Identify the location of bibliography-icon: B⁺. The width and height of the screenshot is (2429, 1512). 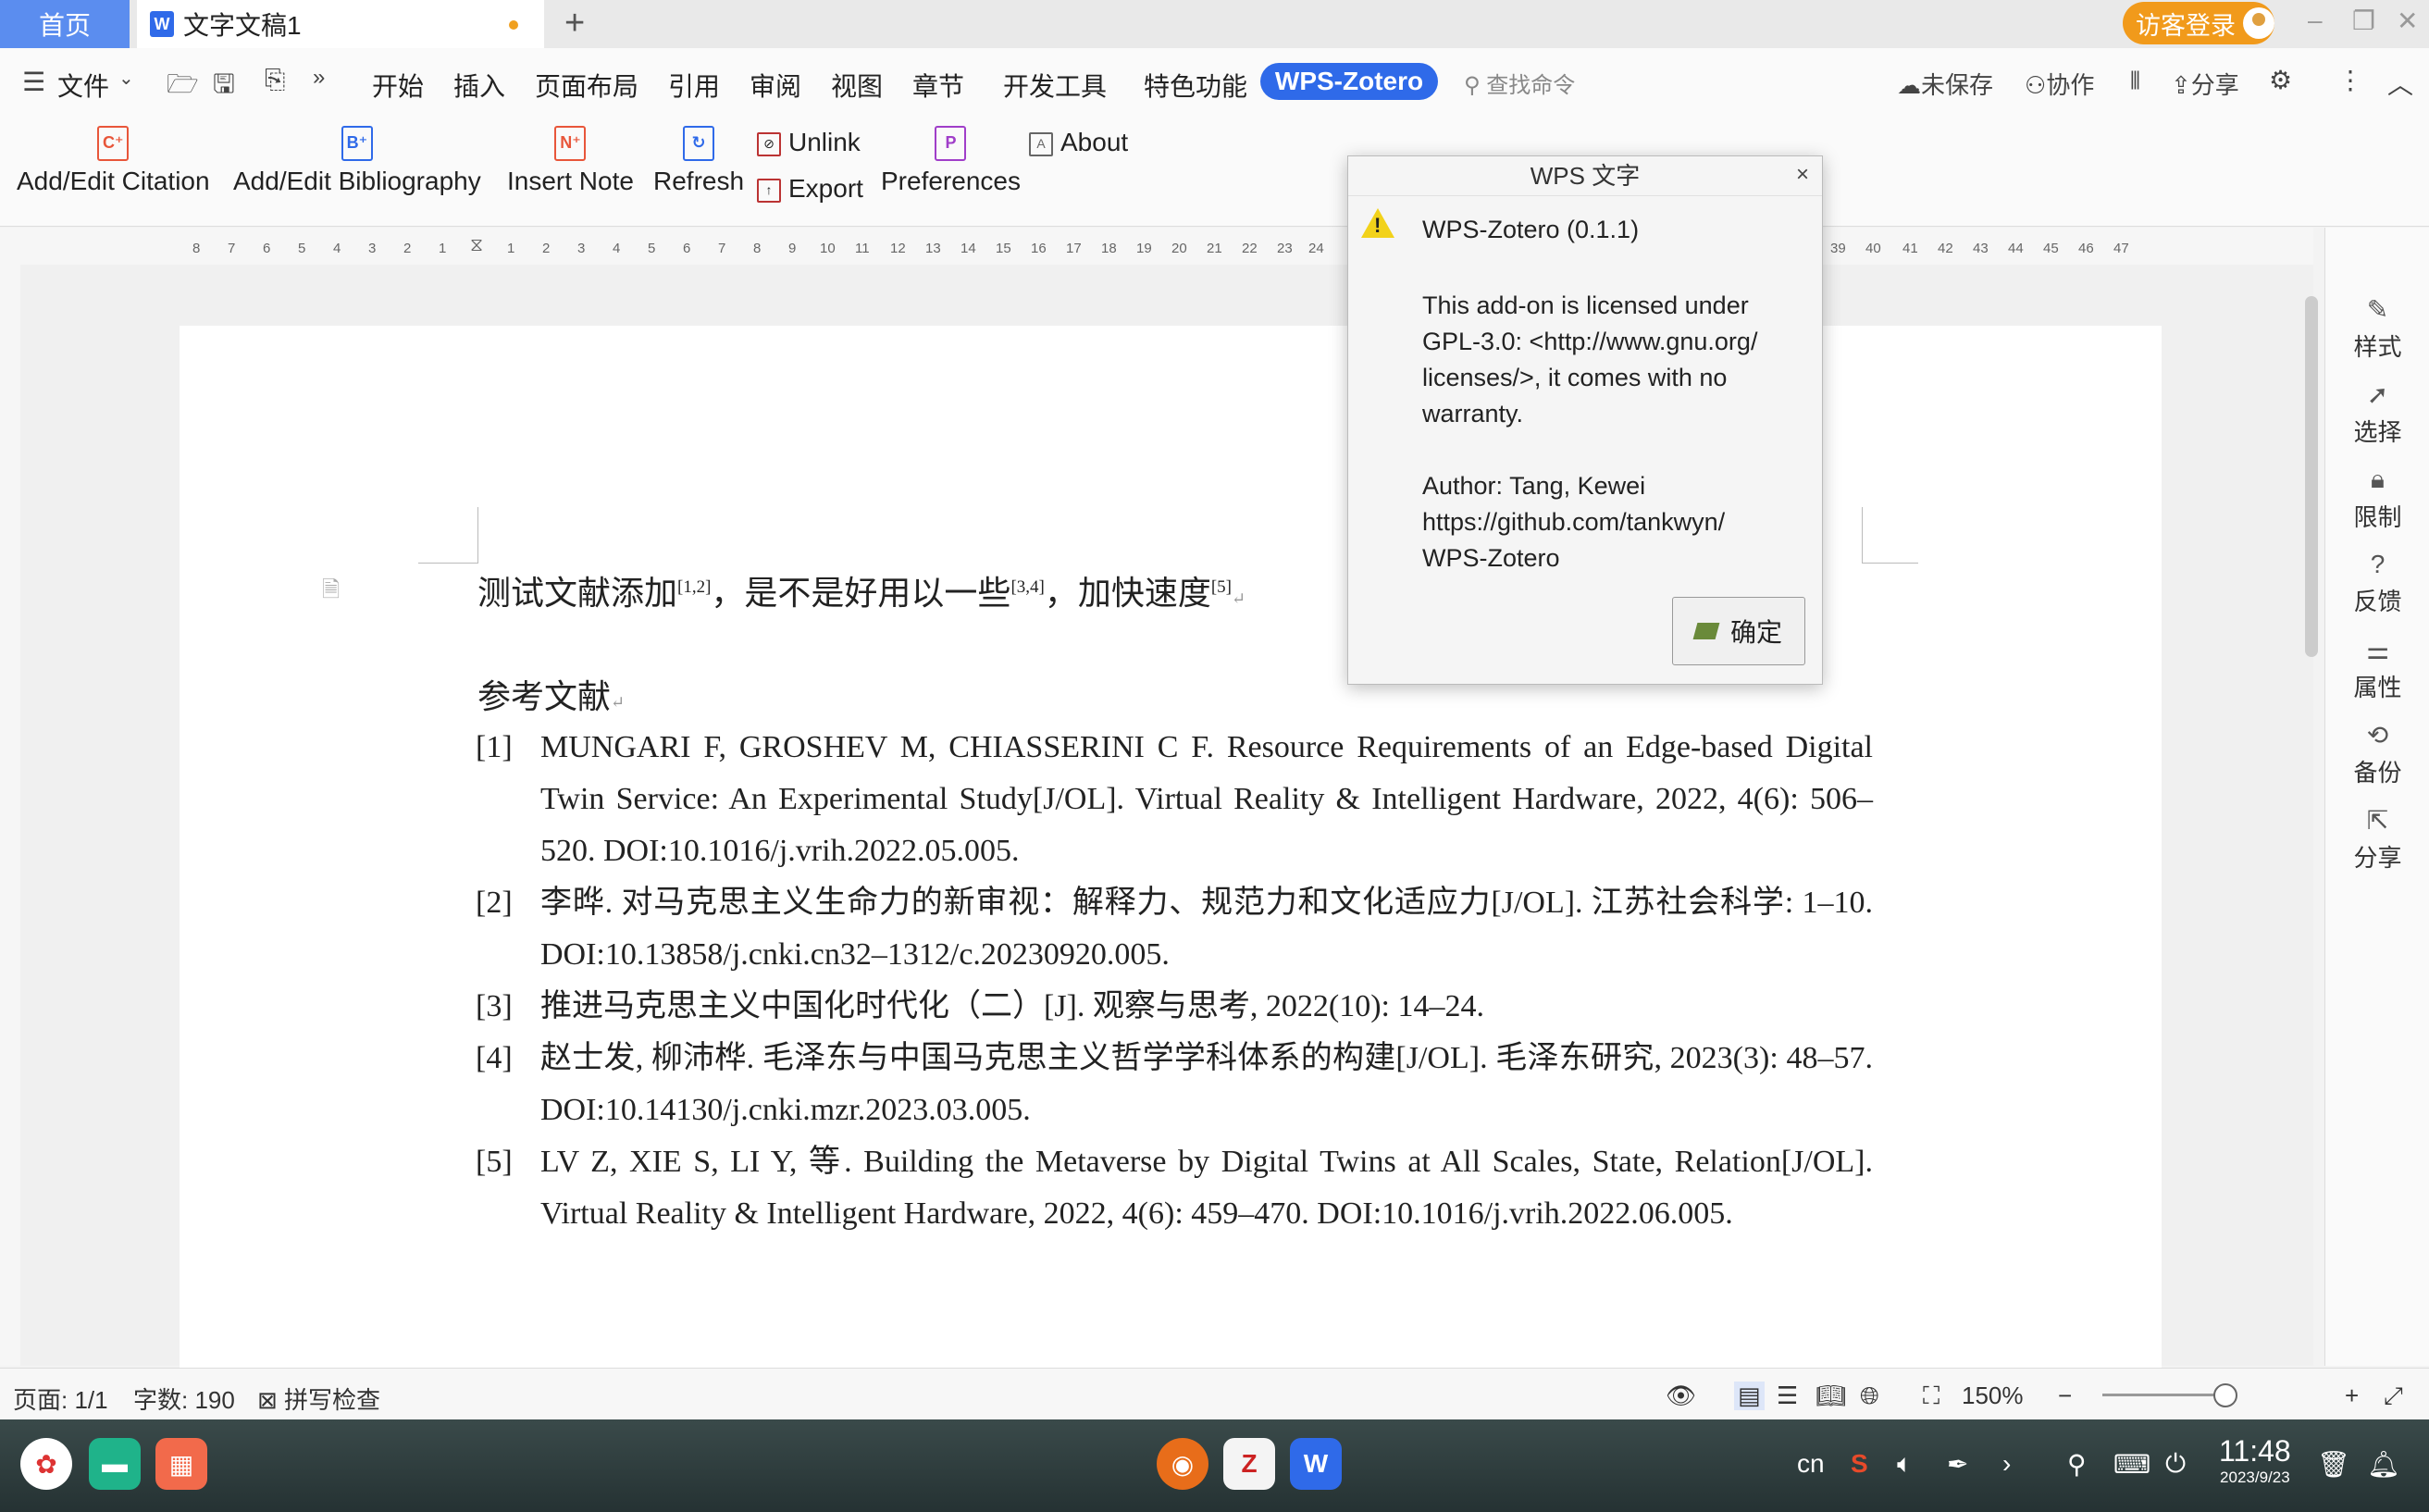
(357, 143).